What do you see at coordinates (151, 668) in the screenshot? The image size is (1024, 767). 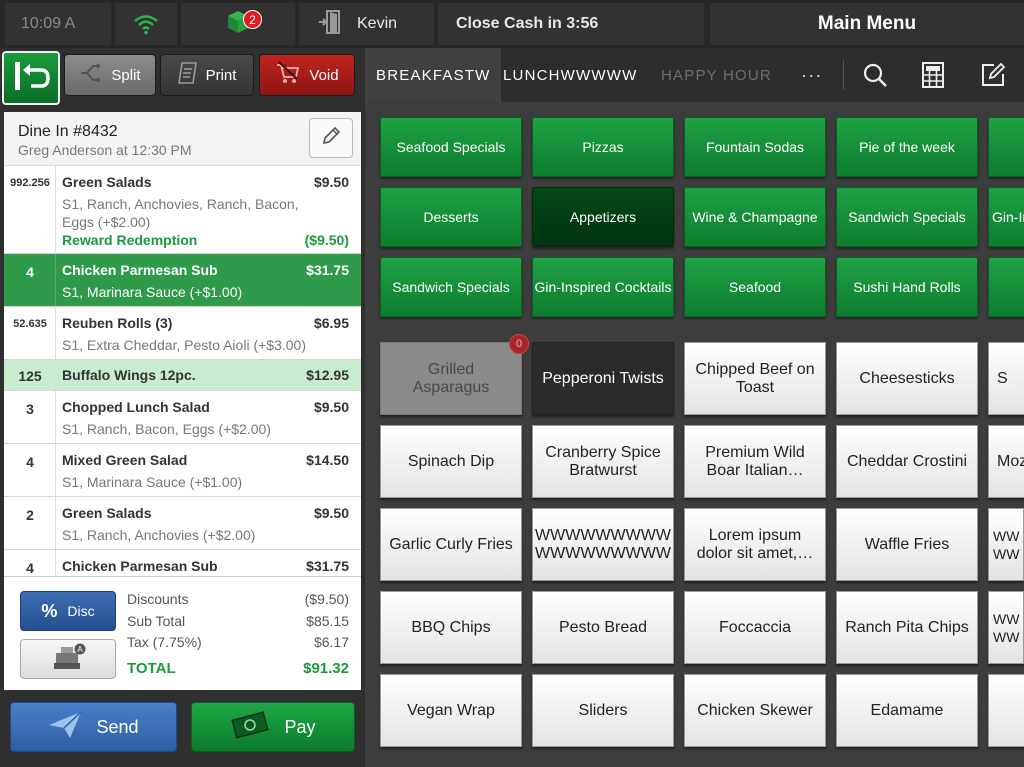 I see `total-label: TOTAL` at bounding box center [151, 668].